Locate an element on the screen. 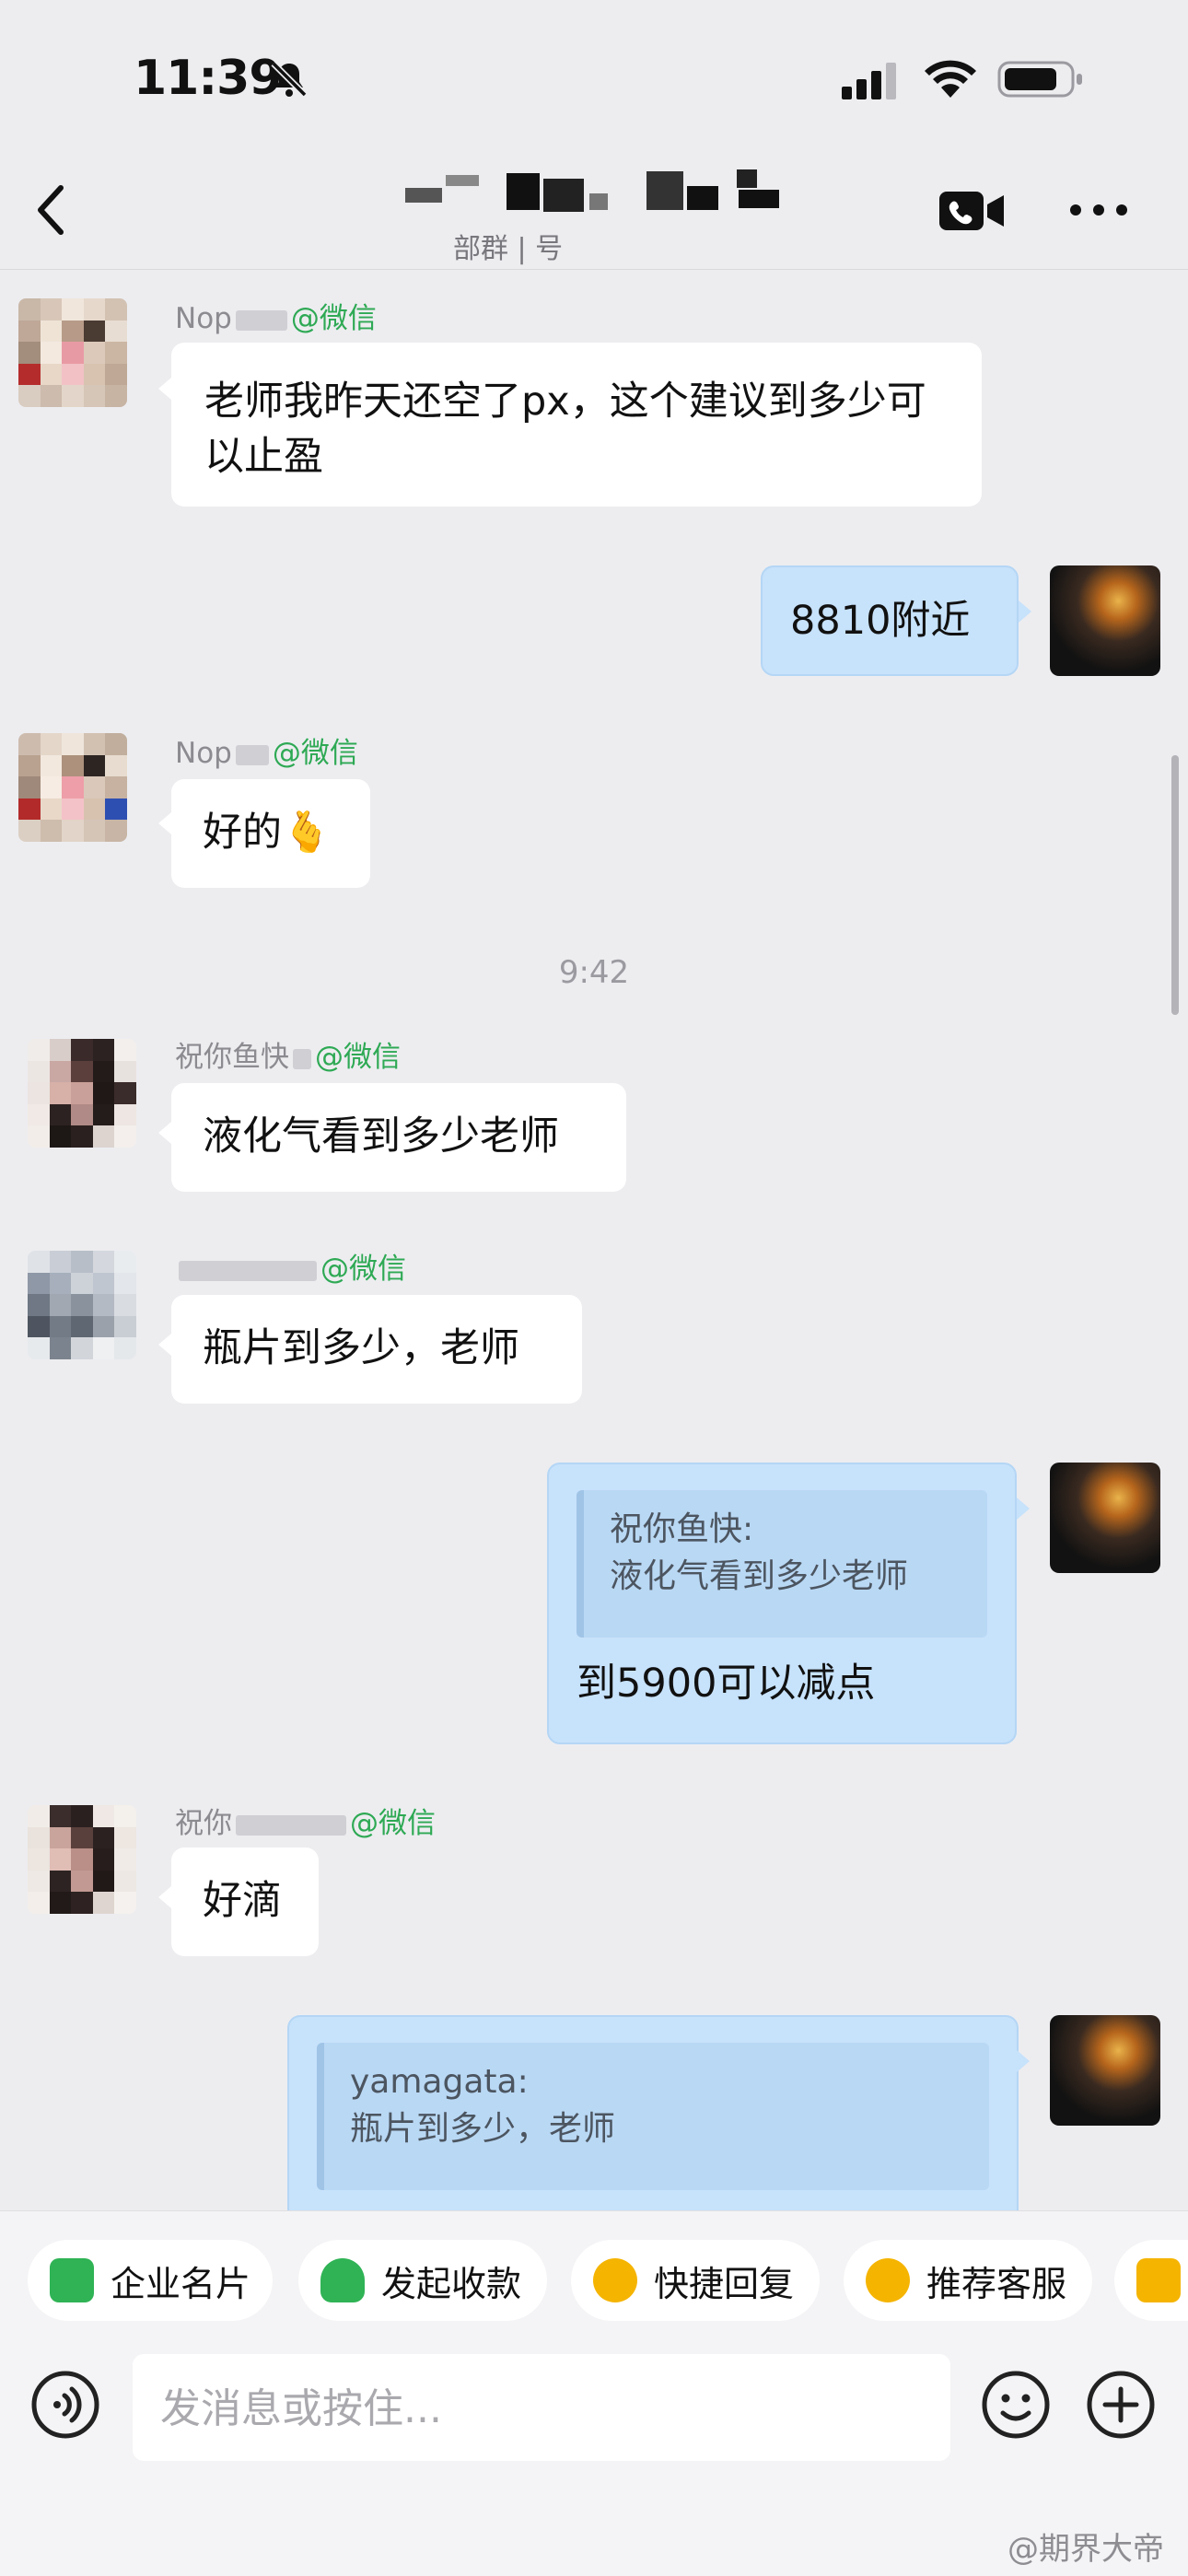 This screenshot has width=1188, height=2576. sender-name: 祝你鱼快 @微信 is located at coordinates (288, 1057).